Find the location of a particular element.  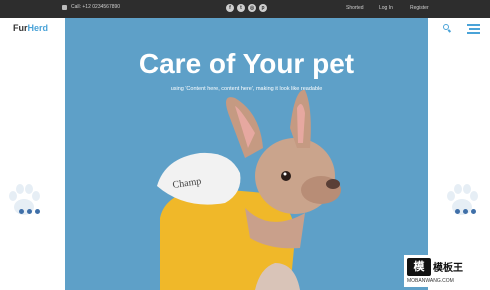

contact-info: Call: +12 0234567890 is located at coordinates (91, 7).